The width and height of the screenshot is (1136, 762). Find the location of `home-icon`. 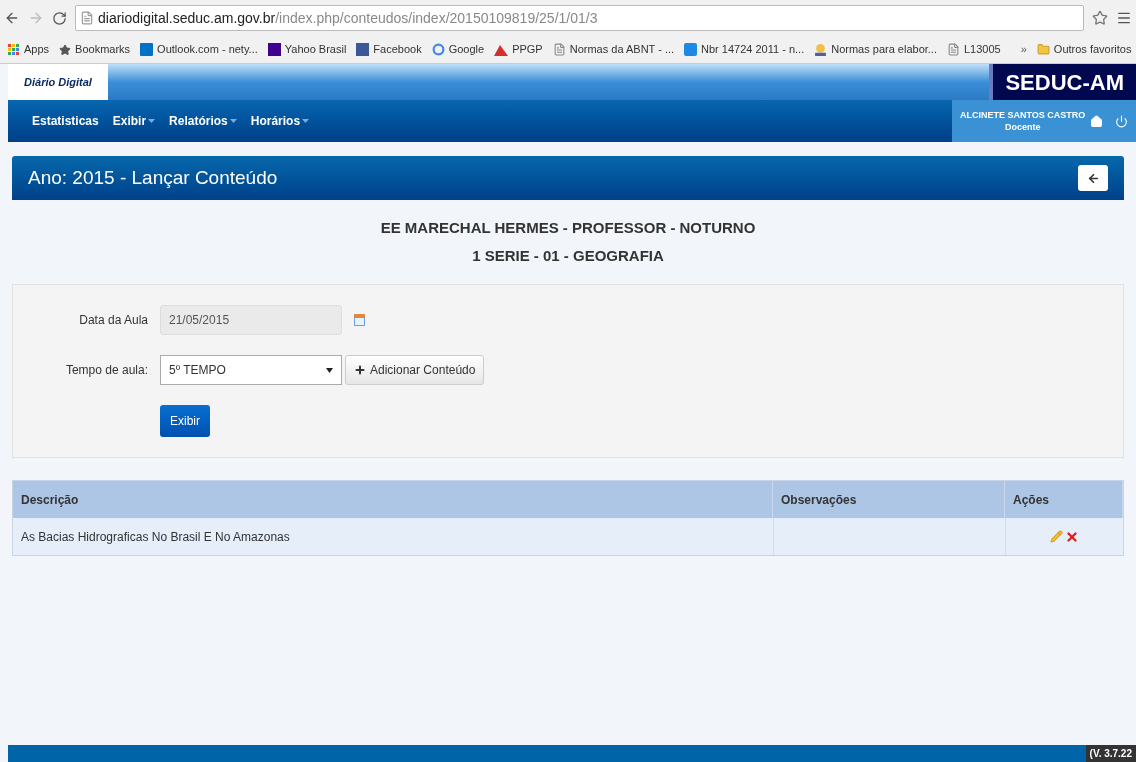

home-icon is located at coordinates (1096, 121).